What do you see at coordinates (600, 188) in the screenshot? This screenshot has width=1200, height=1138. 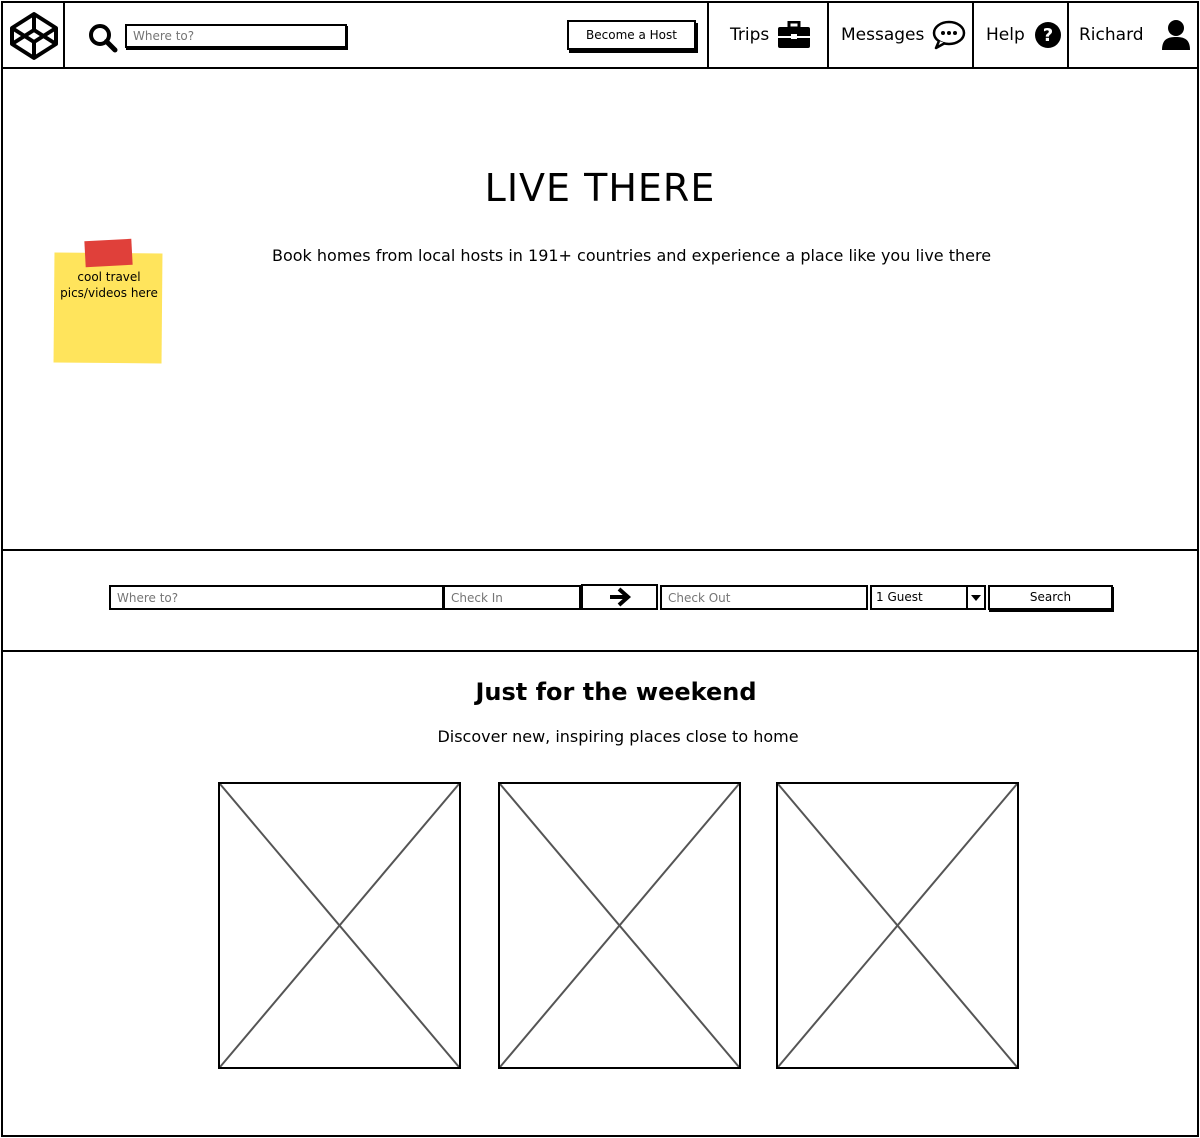 I see `hero-title: LIVE THERE` at bounding box center [600, 188].